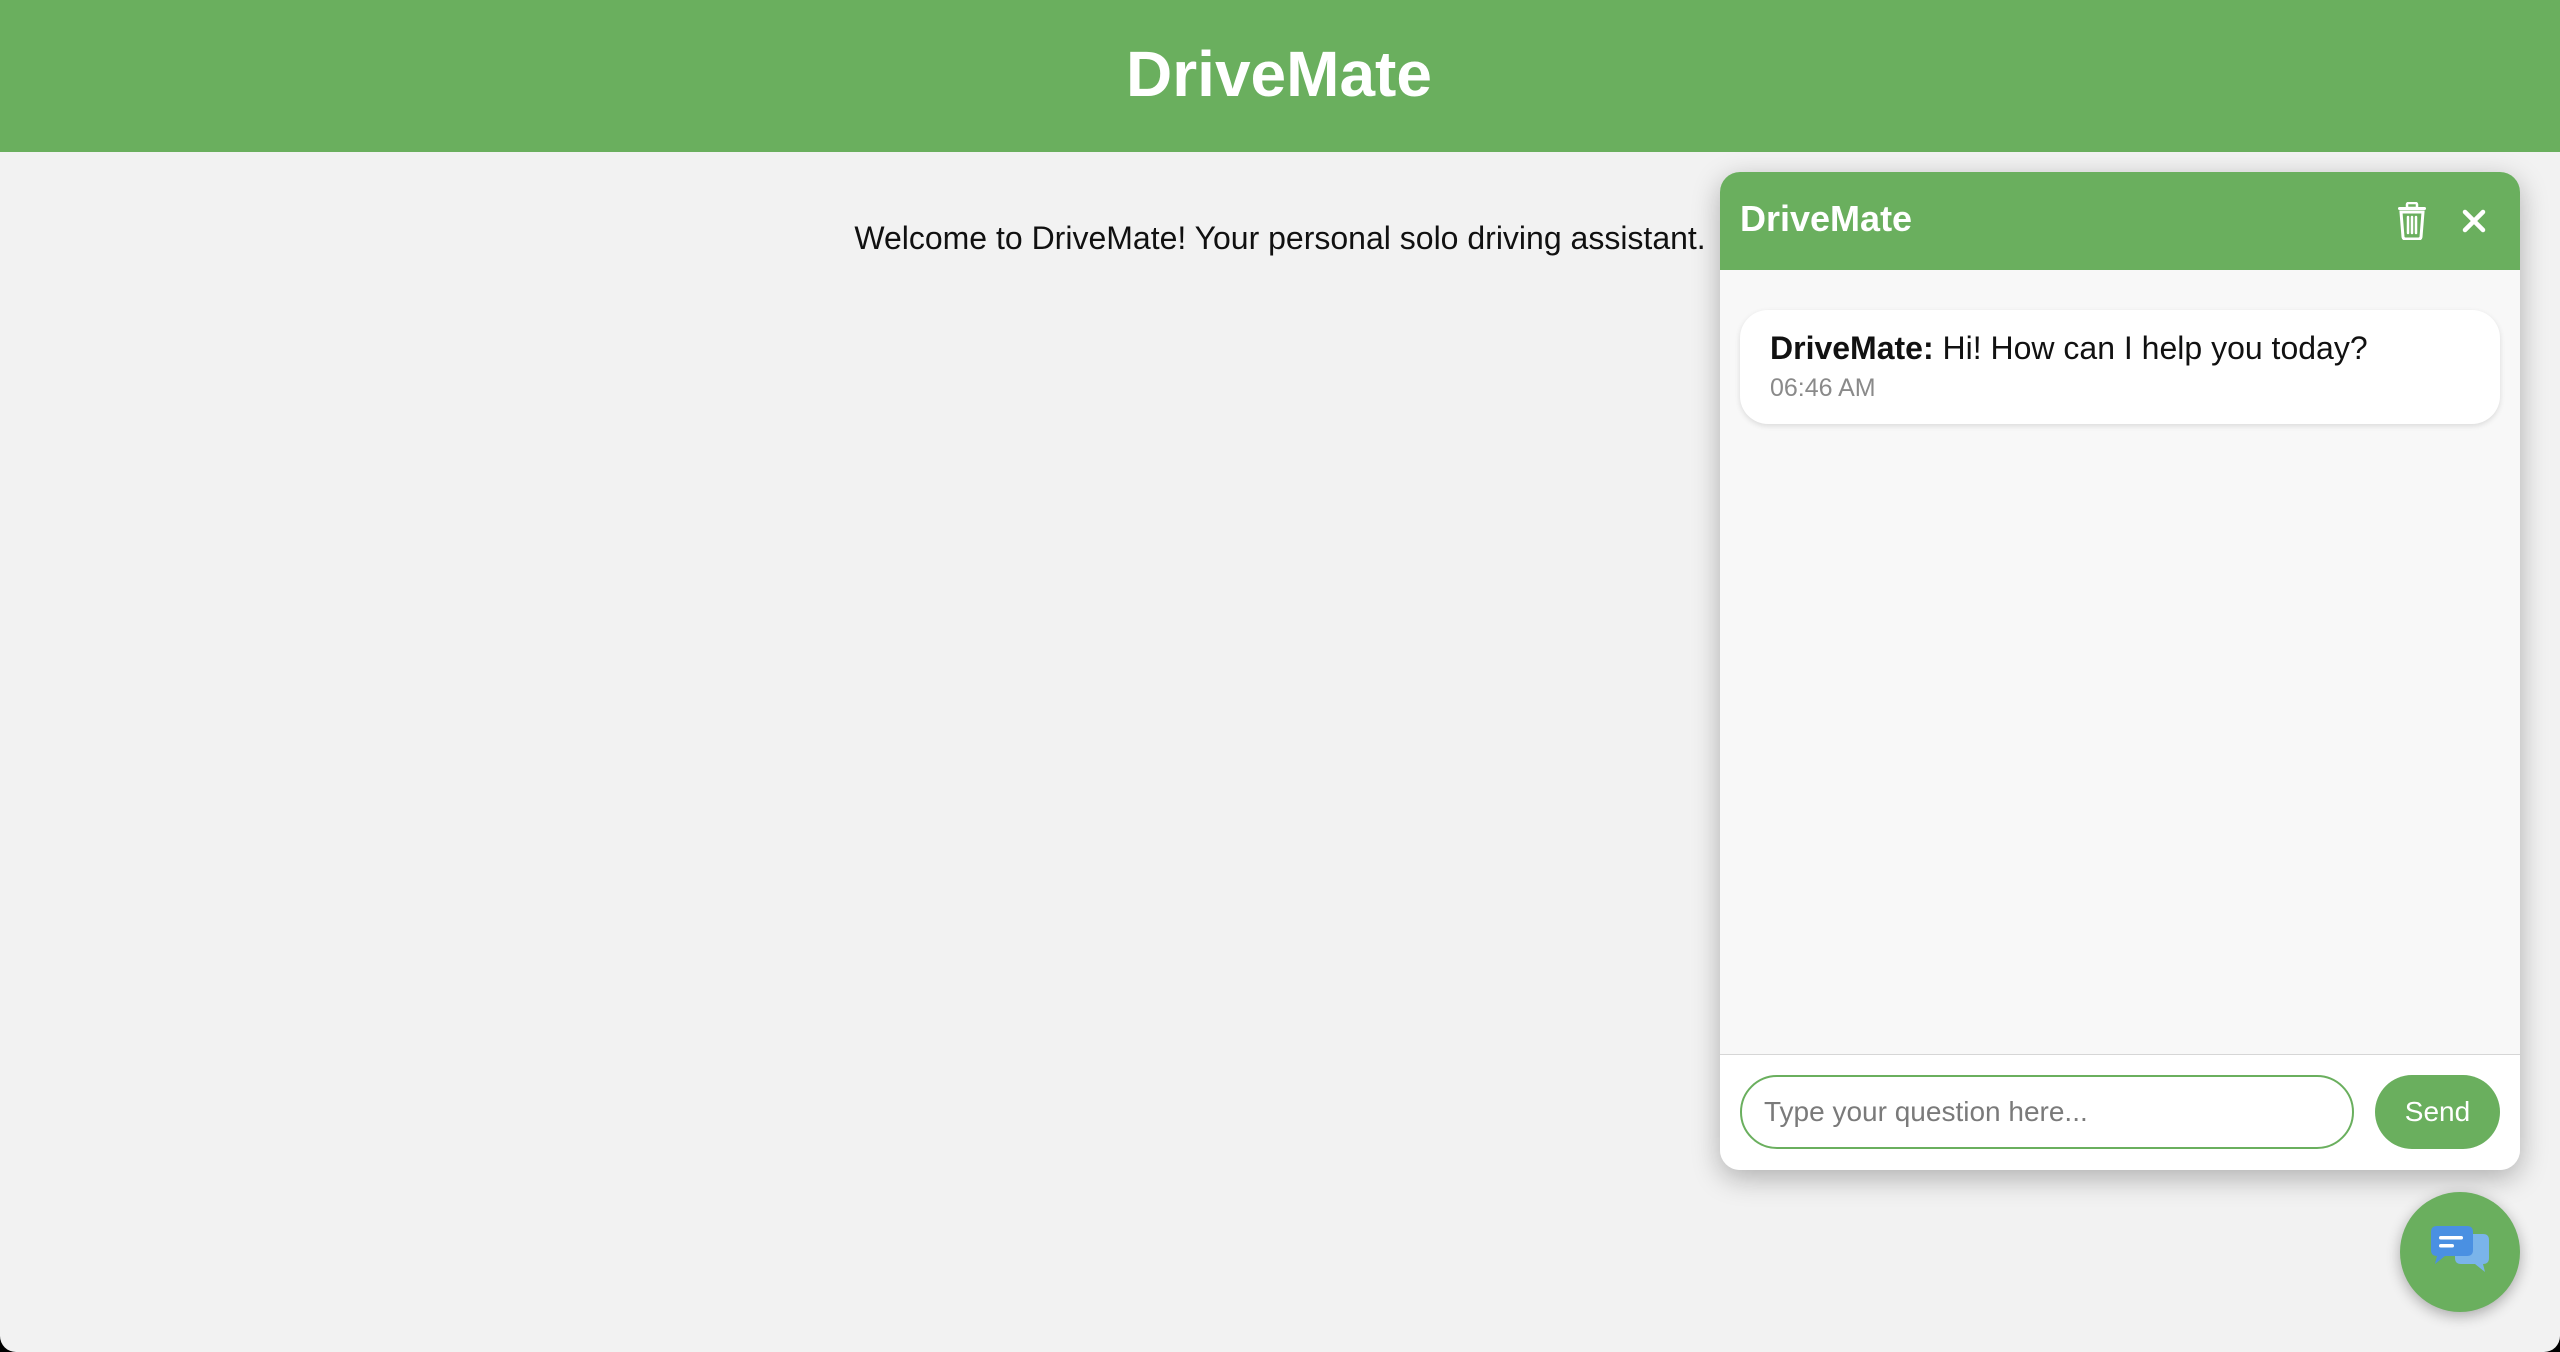 The image size is (2560, 1352). I want to click on chat-input-area: Send, so click(2120, 1112).